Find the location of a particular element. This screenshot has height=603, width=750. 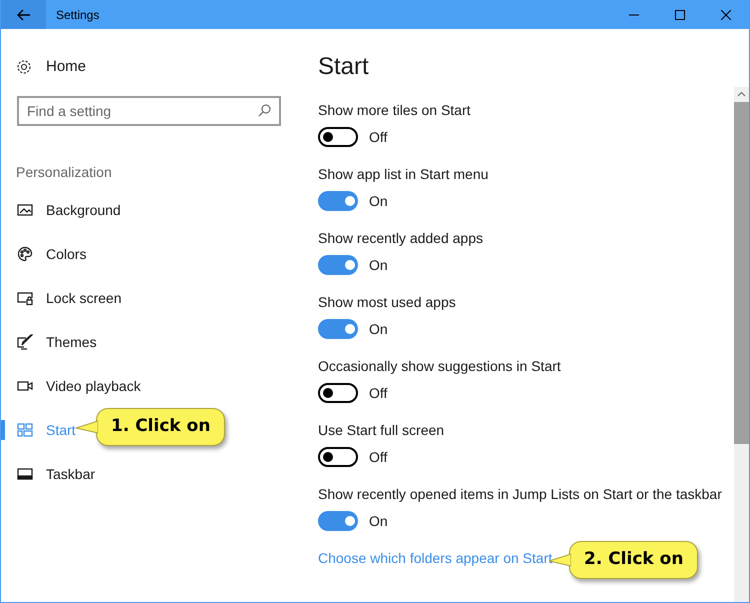

back-button is located at coordinates (23, 14).